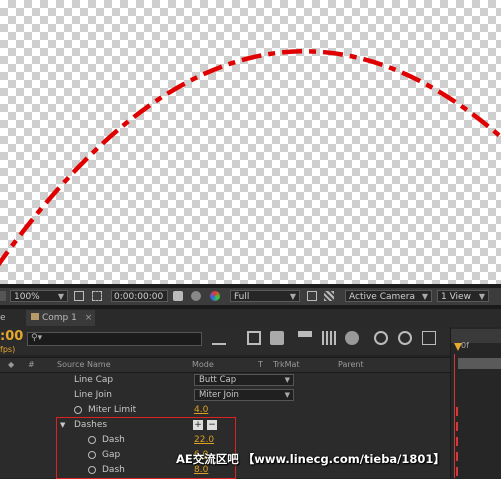  What do you see at coordinates (196, 296) in the screenshot?
I see `show-snapshot-icon` at bounding box center [196, 296].